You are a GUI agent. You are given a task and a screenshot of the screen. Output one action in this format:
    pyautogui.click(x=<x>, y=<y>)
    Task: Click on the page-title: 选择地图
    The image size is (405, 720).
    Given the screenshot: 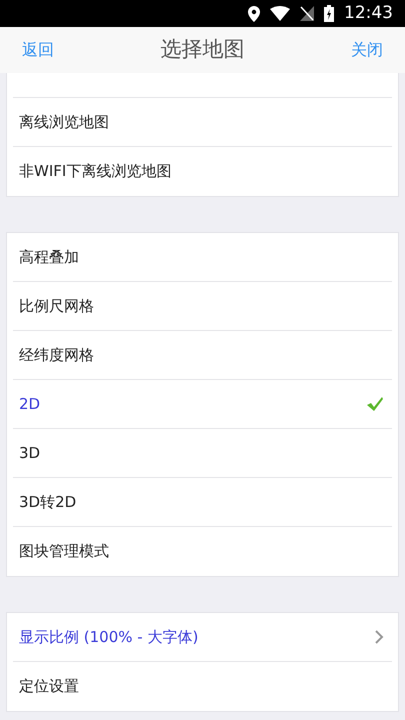 What is the action you would take?
    pyautogui.click(x=202, y=50)
    